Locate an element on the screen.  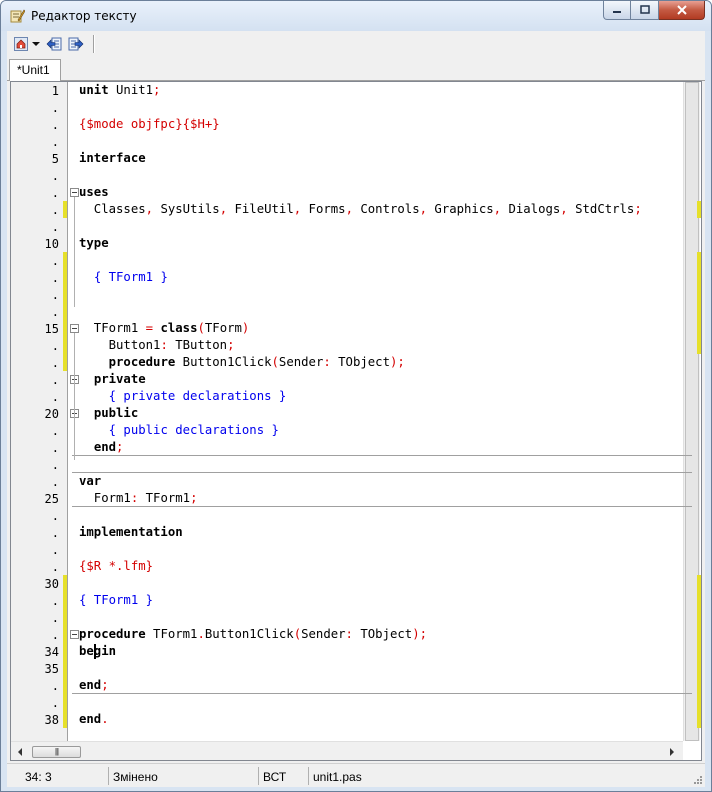
line-number: 10 is located at coordinates (51, 244).